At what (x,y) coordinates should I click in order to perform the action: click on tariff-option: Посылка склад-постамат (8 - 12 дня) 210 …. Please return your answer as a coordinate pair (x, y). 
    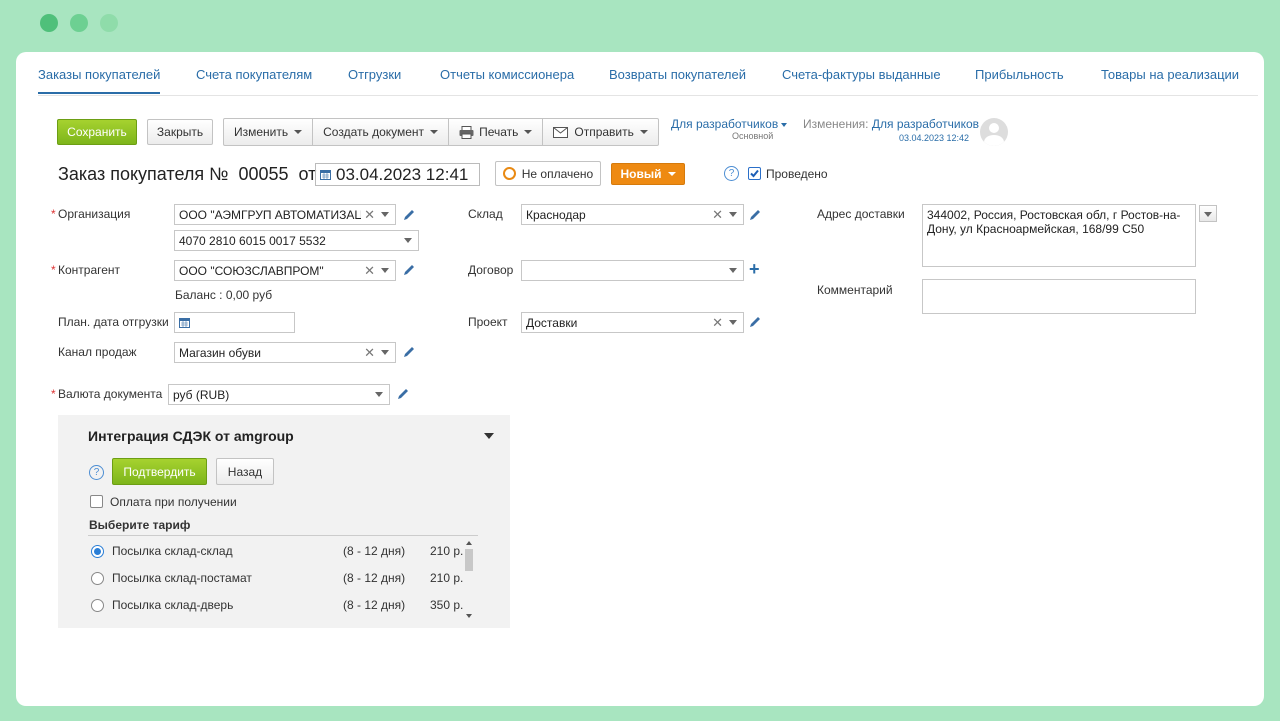
    Looking at the image, I should click on (278, 579).